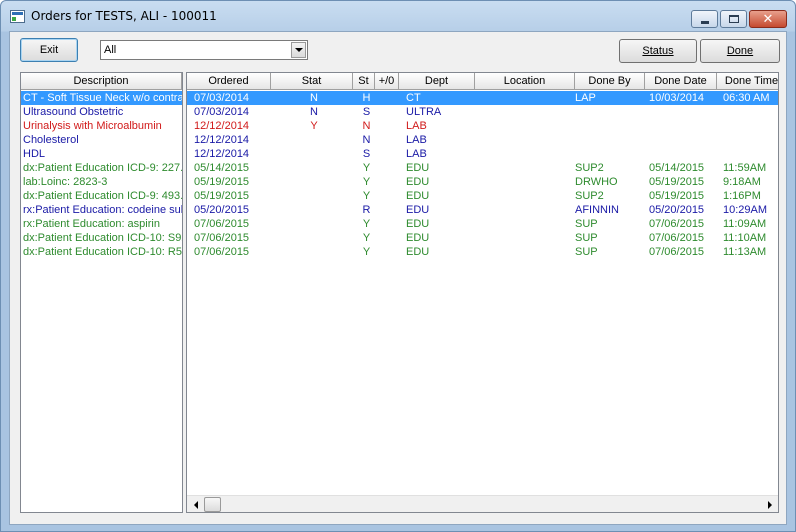 This screenshot has width=796, height=532. I want to click on table-row: 05/19/2015 Y EDU DRWHO 05/19/2015 9:18AM, so click(482, 182).